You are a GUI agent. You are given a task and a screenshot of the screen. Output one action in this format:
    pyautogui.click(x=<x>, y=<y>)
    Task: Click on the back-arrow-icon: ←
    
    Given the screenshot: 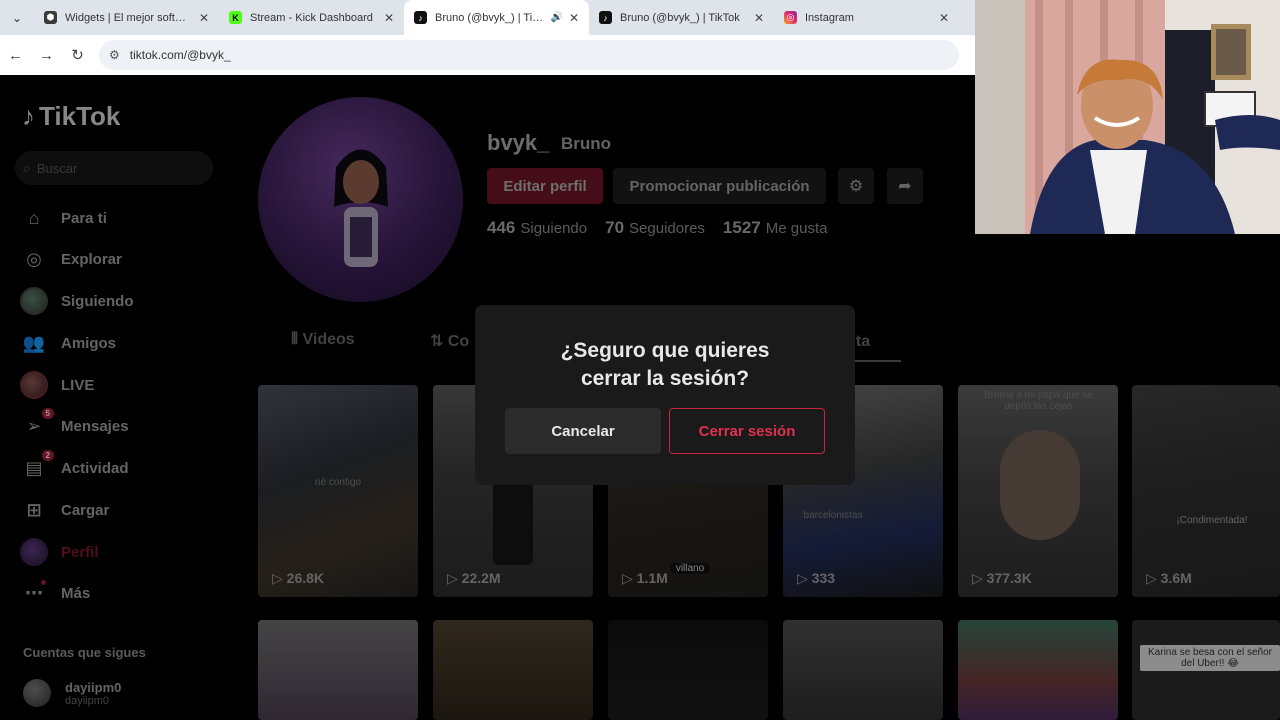 What is the action you would take?
    pyautogui.click(x=15, y=55)
    